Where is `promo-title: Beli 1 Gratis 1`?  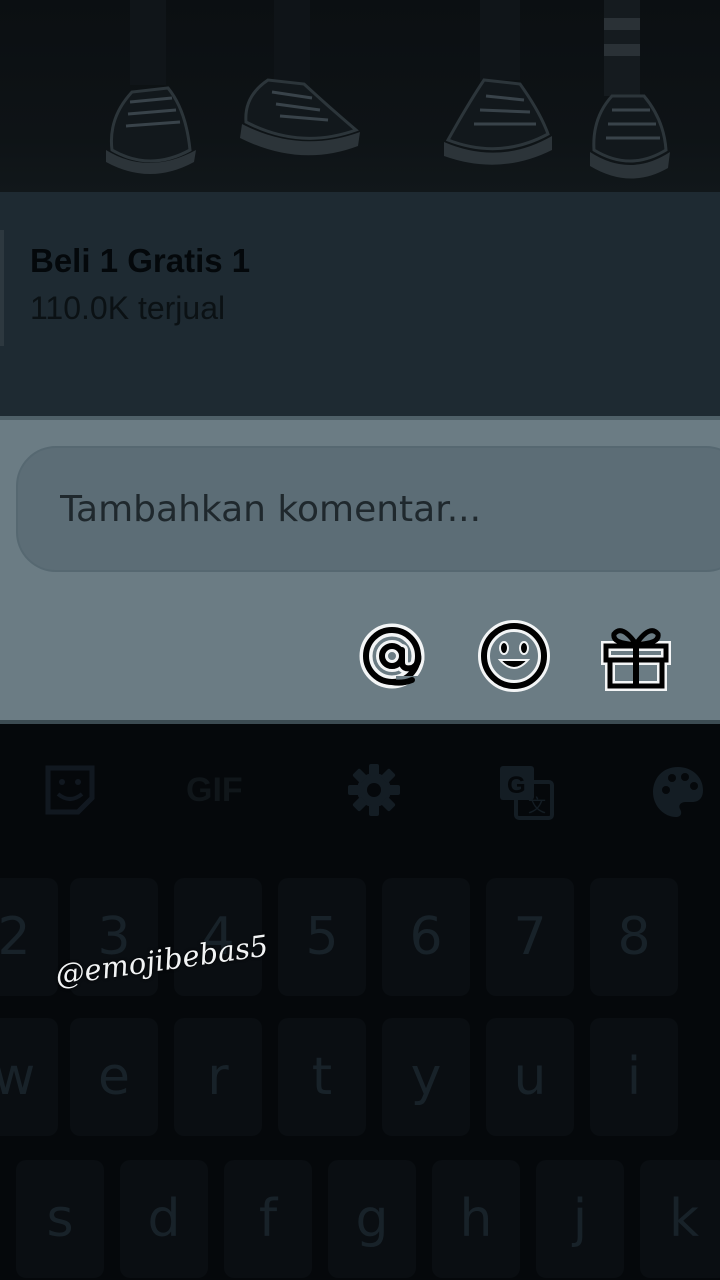
promo-title: Beli 1 Gratis 1 is located at coordinates (140, 260).